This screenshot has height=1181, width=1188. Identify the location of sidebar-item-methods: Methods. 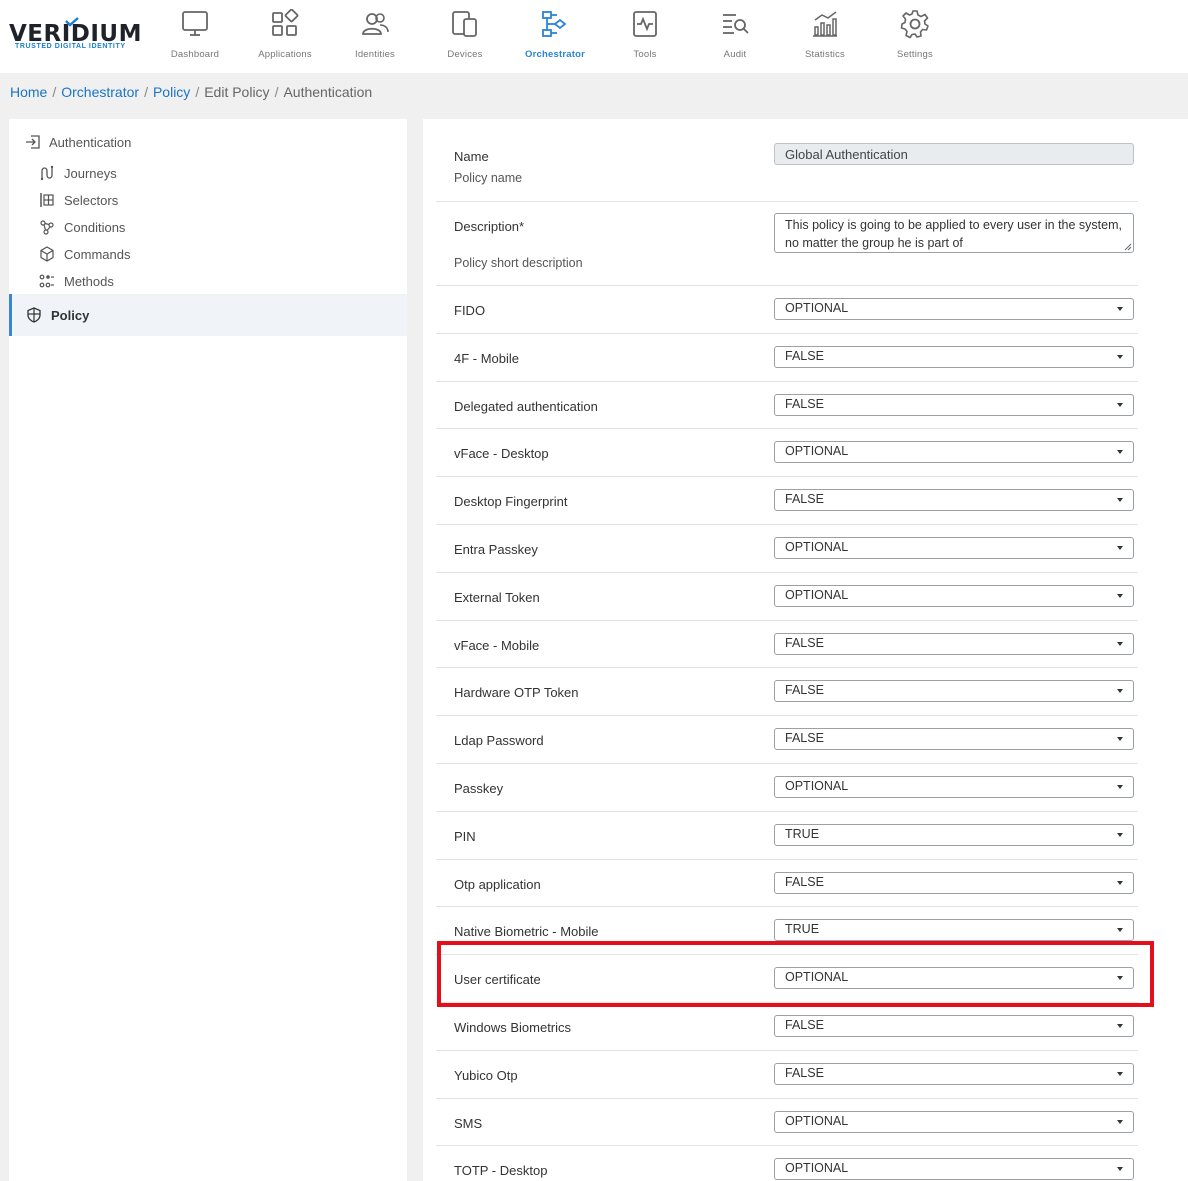
(76, 281).